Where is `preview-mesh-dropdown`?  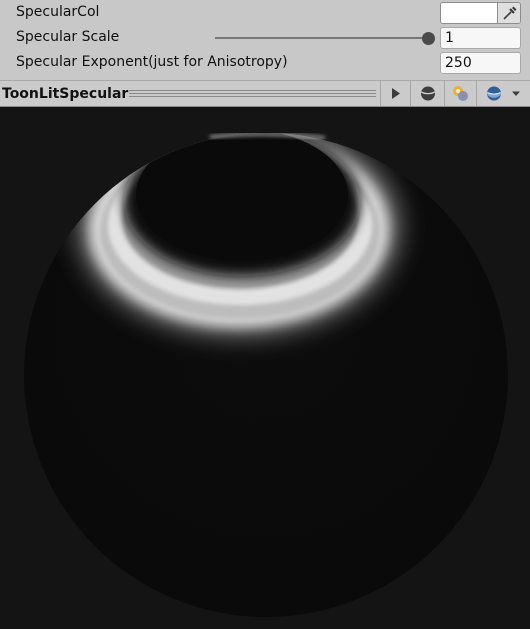
preview-mesh-dropdown is located at coordinates (503, 93).